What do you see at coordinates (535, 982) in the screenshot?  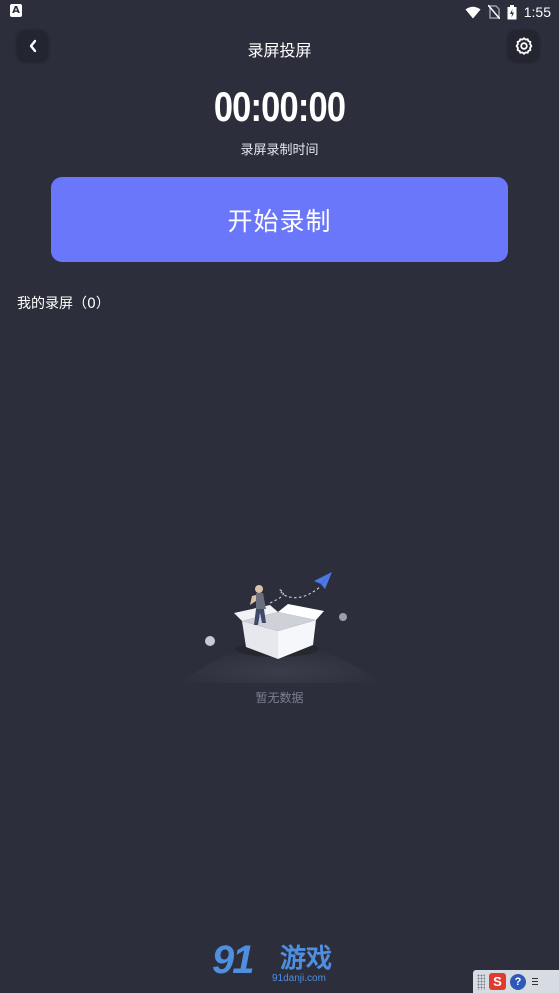 I see `menu-icon` at bounding box center [535, 982].